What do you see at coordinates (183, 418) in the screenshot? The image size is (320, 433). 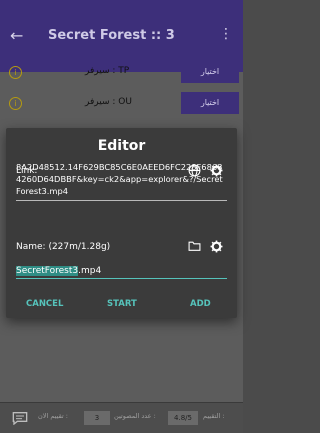 I see `rating-value: 4.8/5` at bounding box center [183, 418].